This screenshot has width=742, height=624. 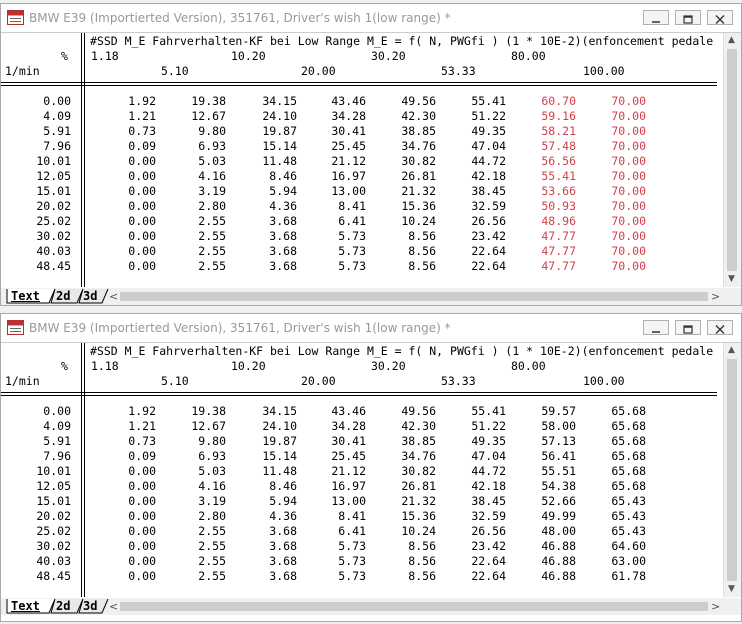 I want to click on map-cell: 60.70, so click(x=546, y=101).